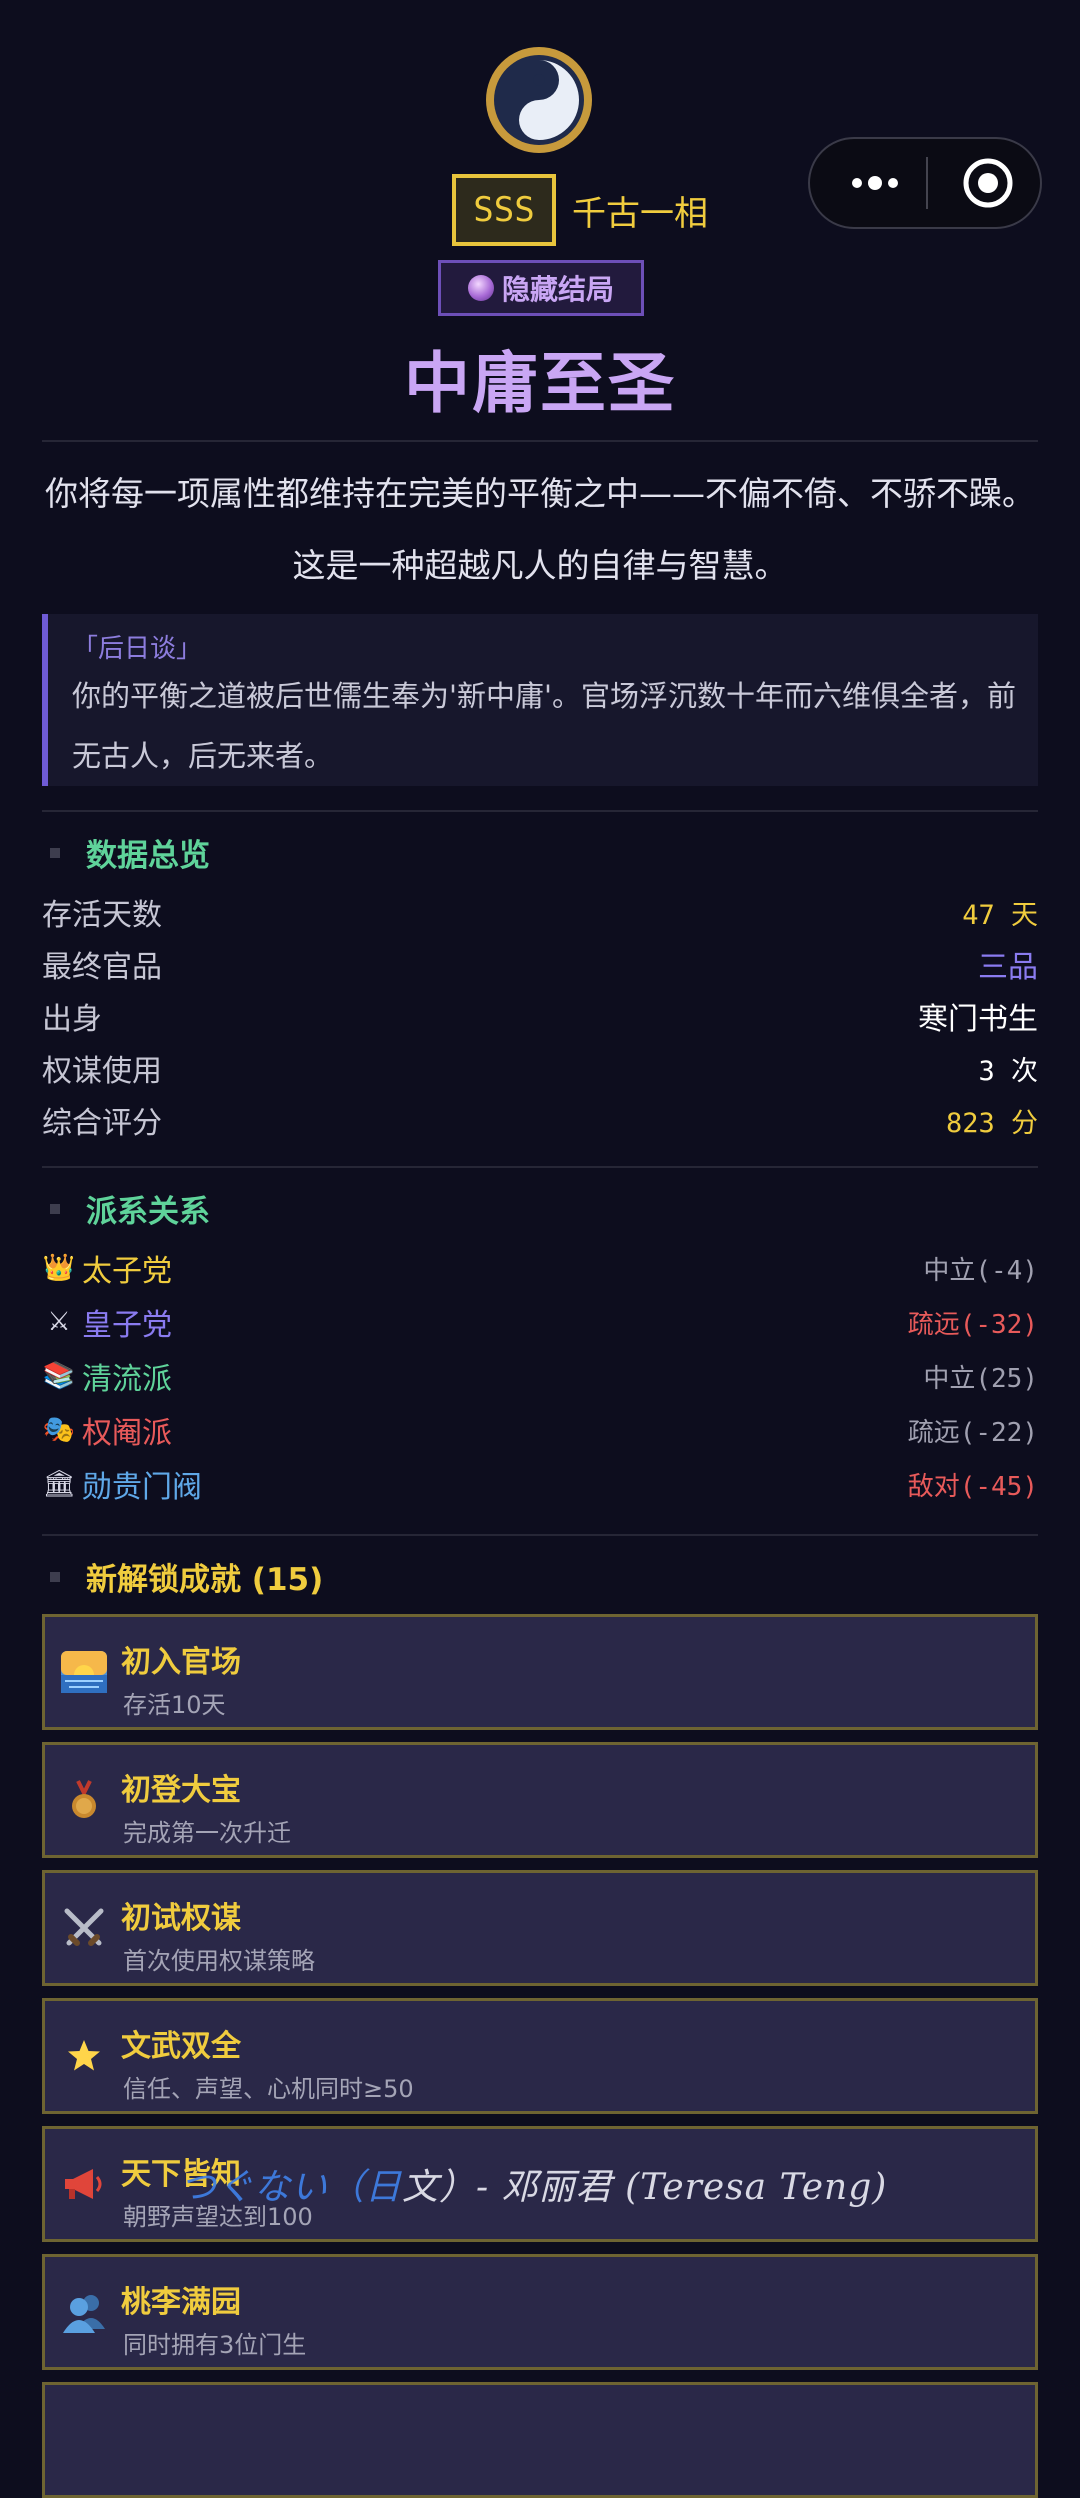 The width and height of the screenshot is (1080, 2498). What do you see at coordinates (181, 2302) in the screenshot?
I see `achievement-title: 桃李满园` at bounding box center [181, 2302].